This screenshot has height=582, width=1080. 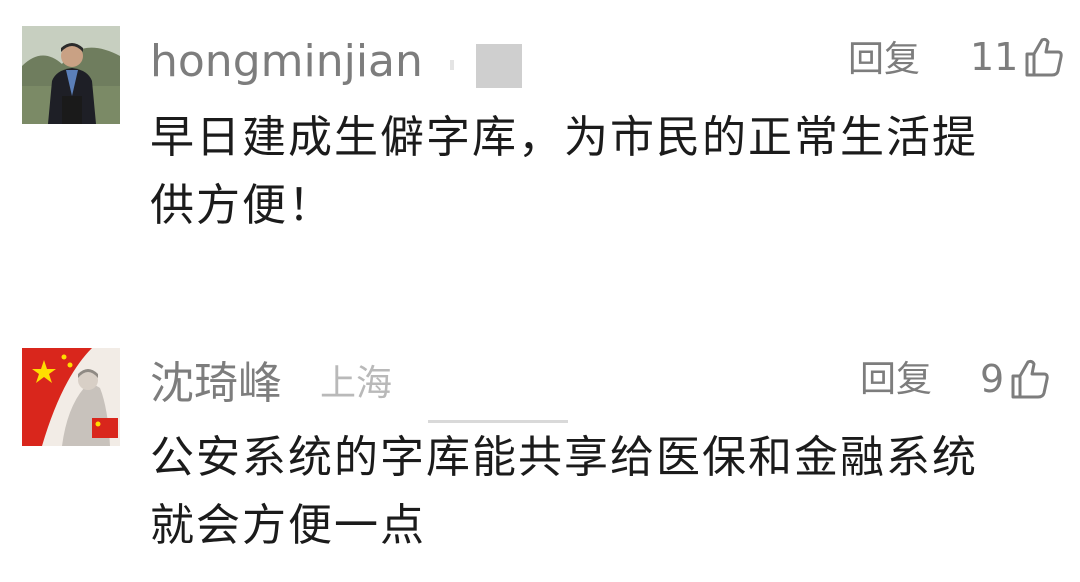 I want to click on flag-photo-avatar-icon, so click(x=71, y=397).